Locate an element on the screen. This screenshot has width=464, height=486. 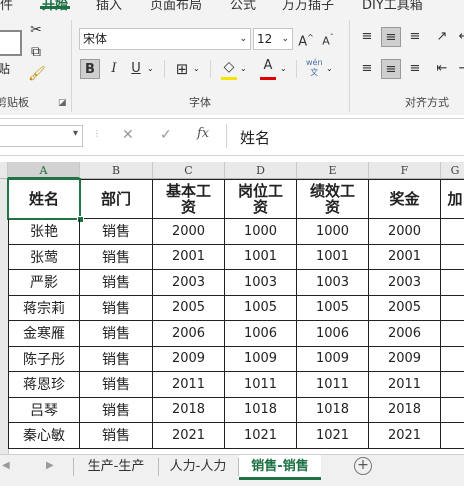
underline-button: U is located at coordinates (136, 69).